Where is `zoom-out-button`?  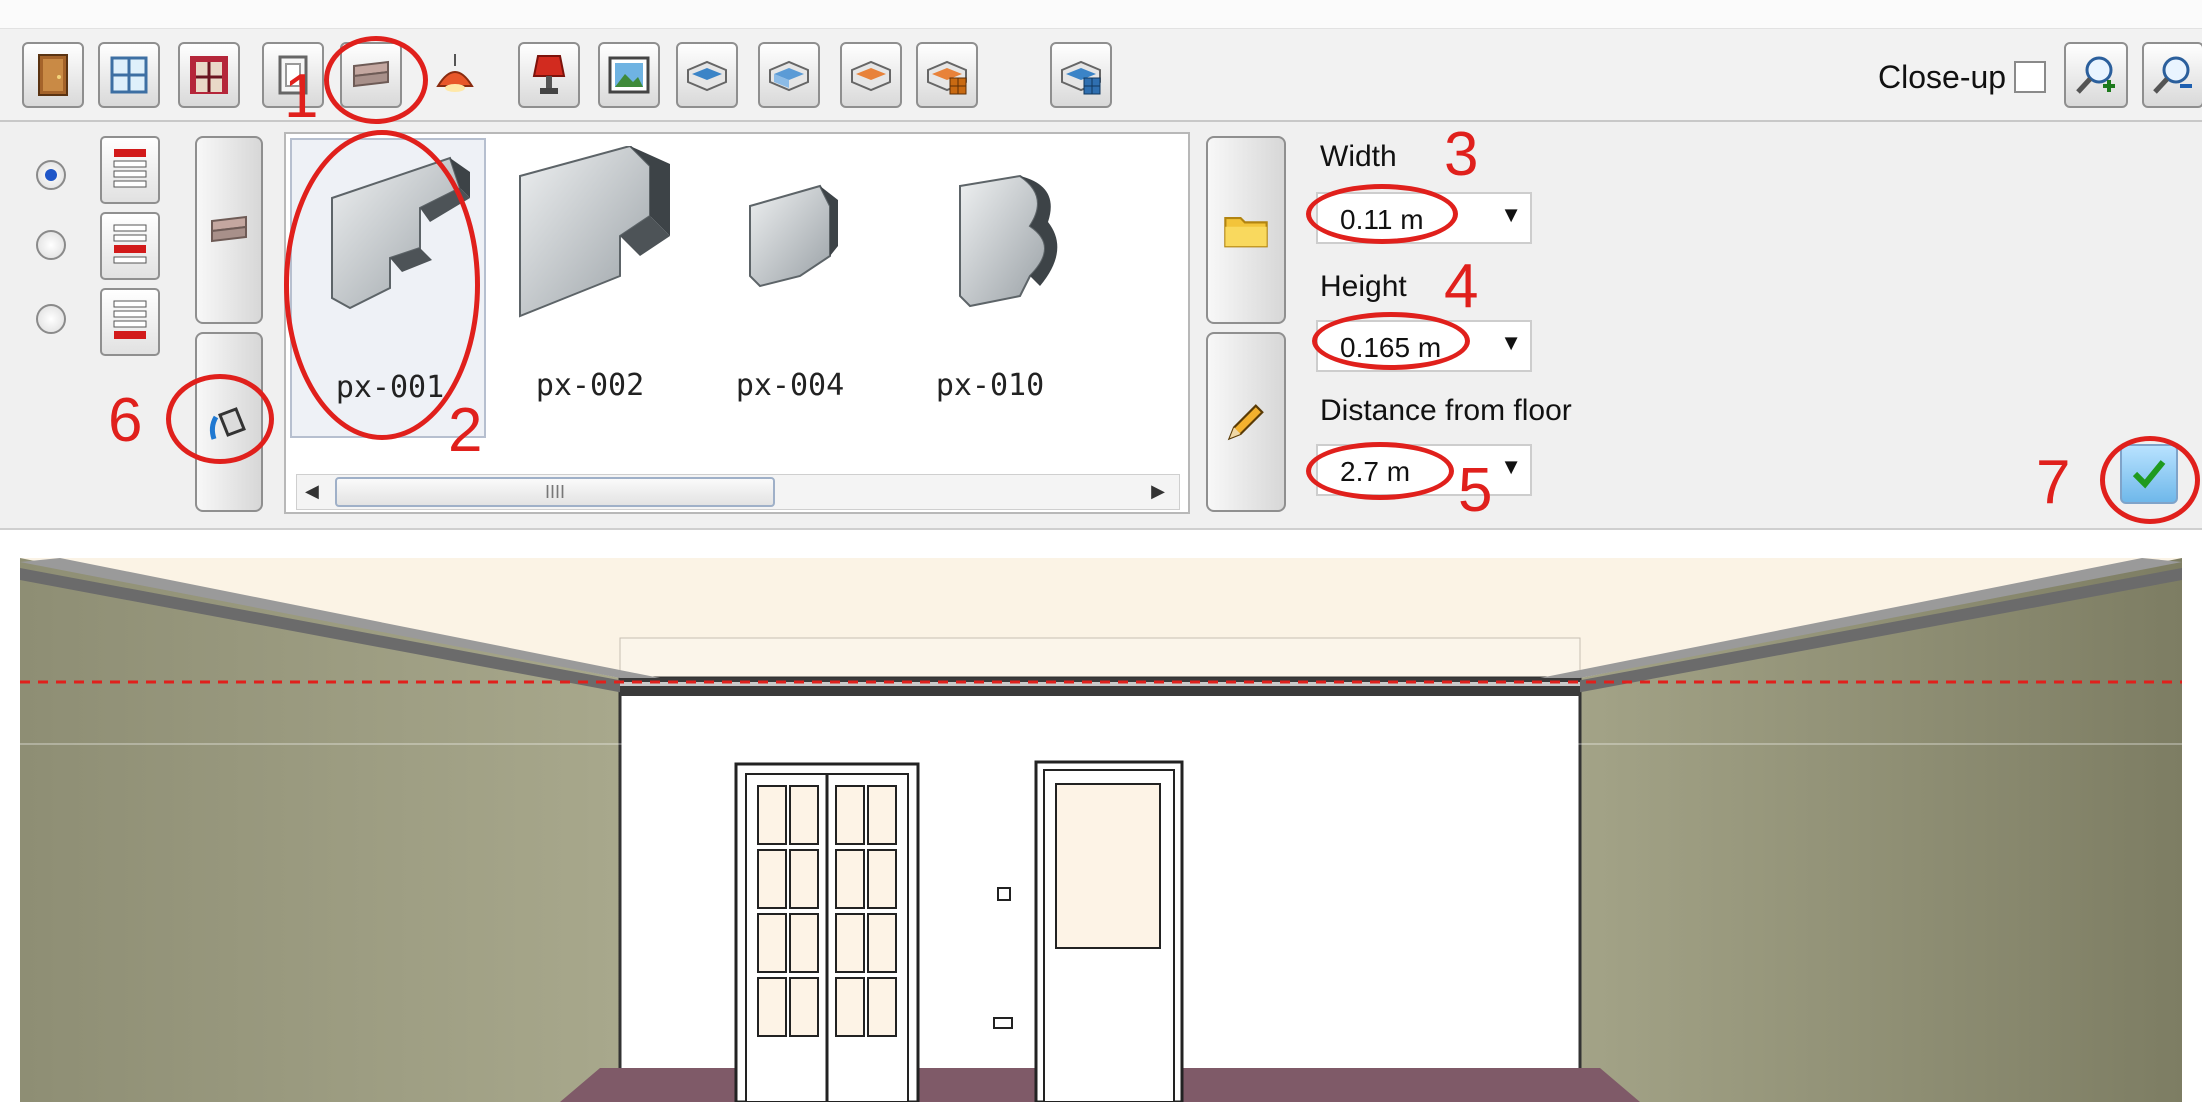
zoom-out-button is located at coordinates (2172, 75).